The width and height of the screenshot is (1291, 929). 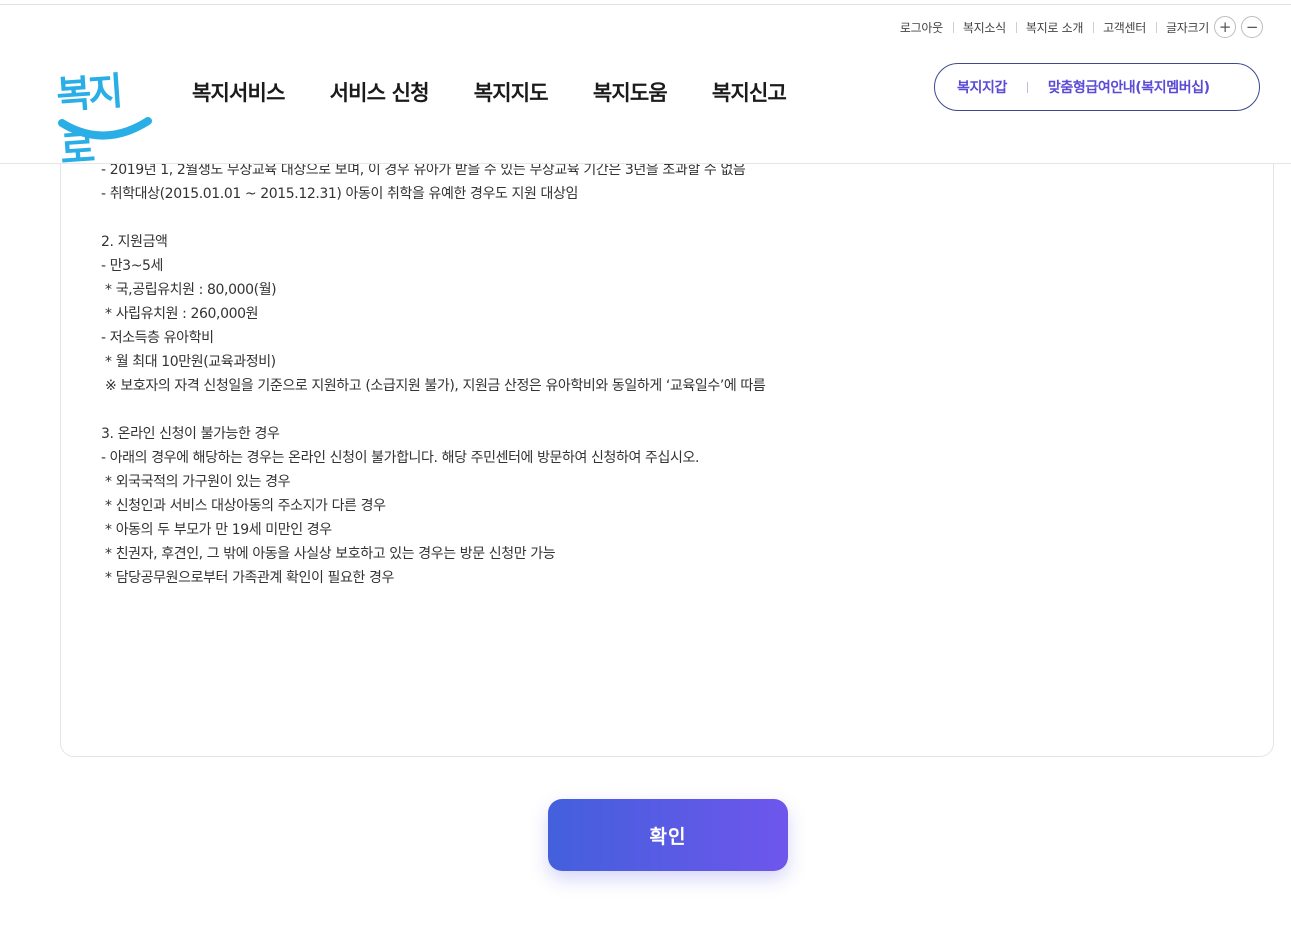 What do you see at coordinates (243, 506) in the screenshot?
I see `content-line: * 신청인과 서비스 대상아동의 주소지가 다른 경우` at bounding box center [243, 506].